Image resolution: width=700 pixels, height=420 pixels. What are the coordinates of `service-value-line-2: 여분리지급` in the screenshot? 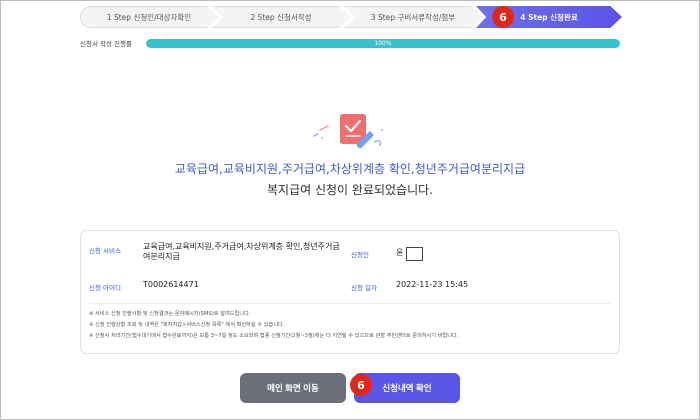 It's located at (161, 256).